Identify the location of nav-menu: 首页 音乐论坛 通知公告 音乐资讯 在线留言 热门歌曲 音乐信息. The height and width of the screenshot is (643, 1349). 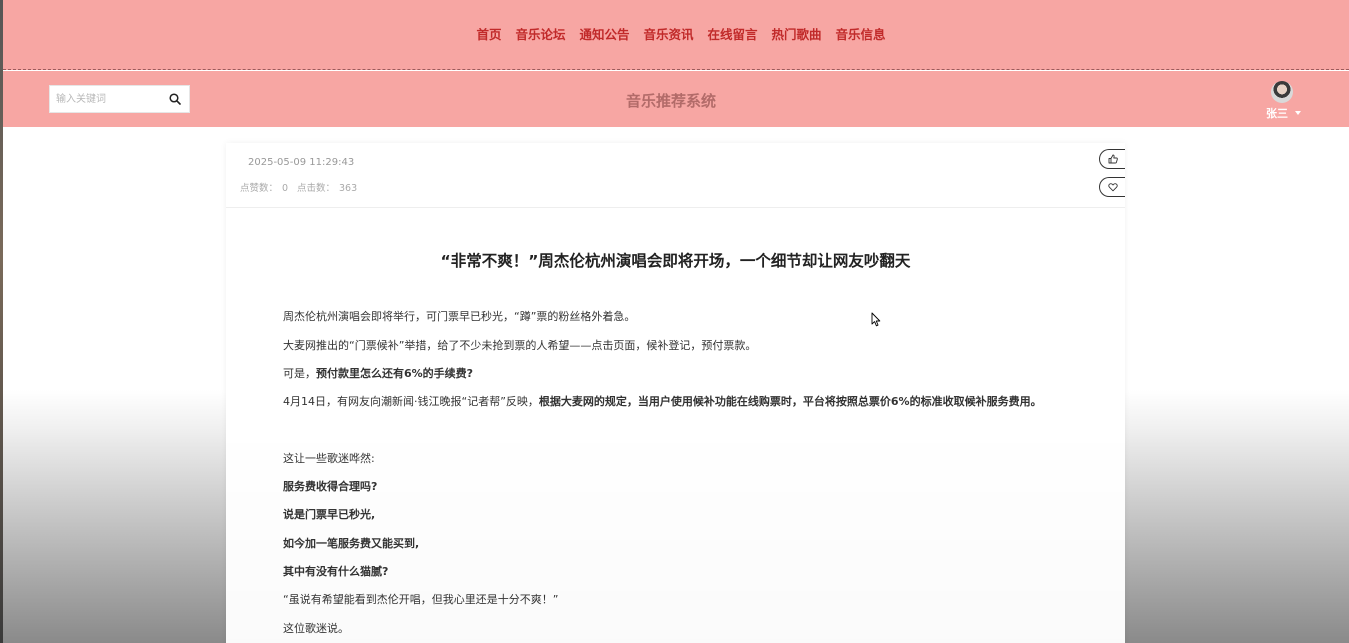
(680, 33).